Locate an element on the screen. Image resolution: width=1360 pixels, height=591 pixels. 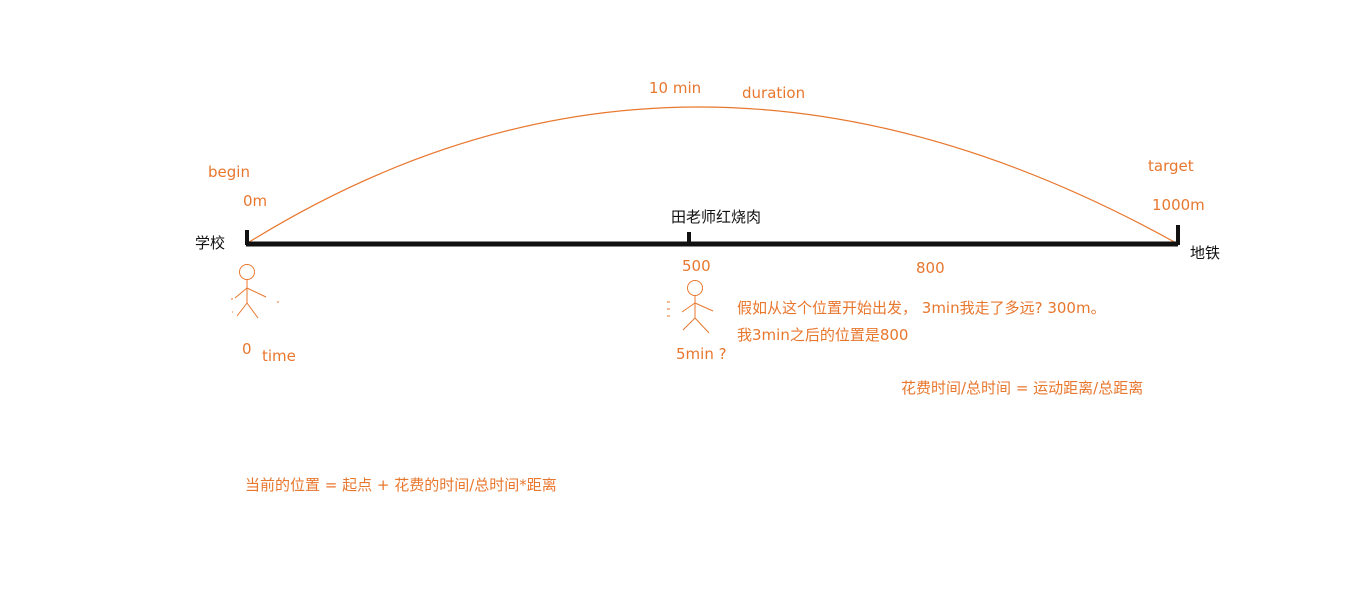
question-text: 假如从这个位置开始出发， 3min我走了多远? 300m。 is located at coordinates (921, 308).